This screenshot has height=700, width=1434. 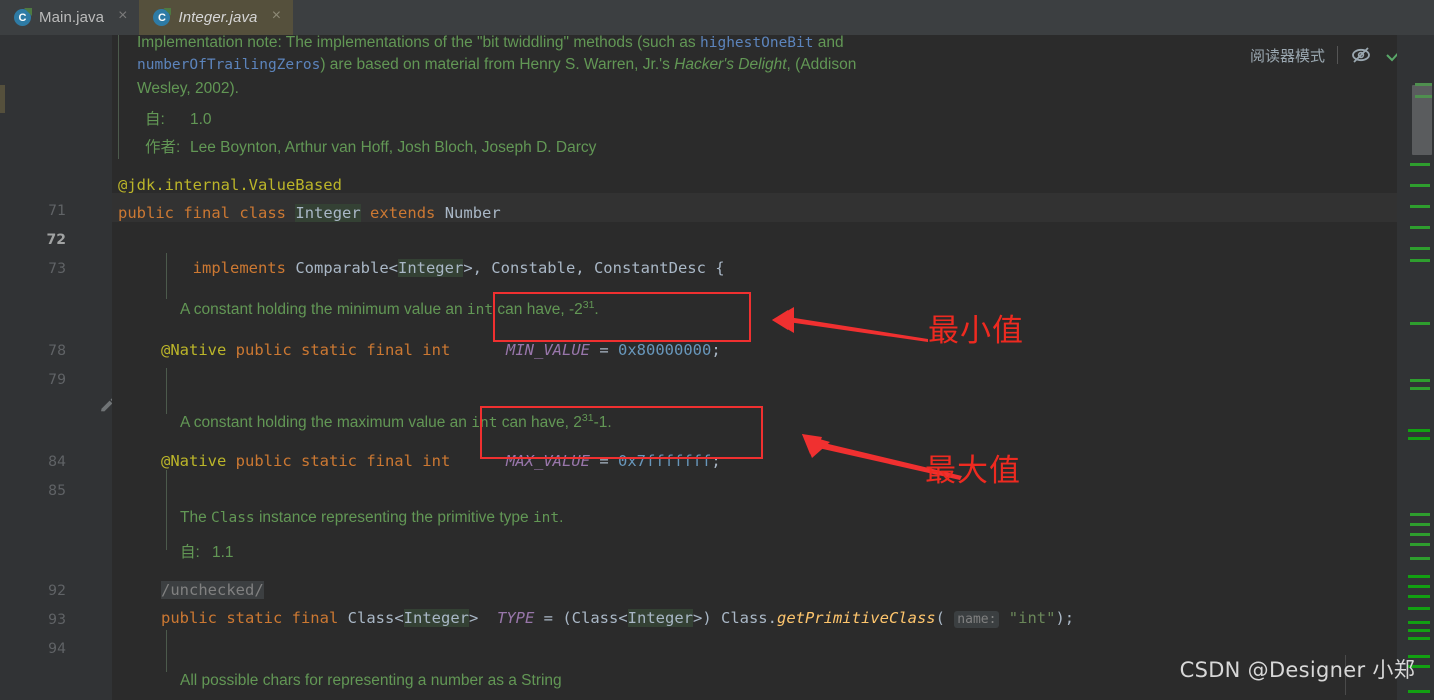 I want to click on javadoc-since-value: 1.0, so click(x=201, y=119).